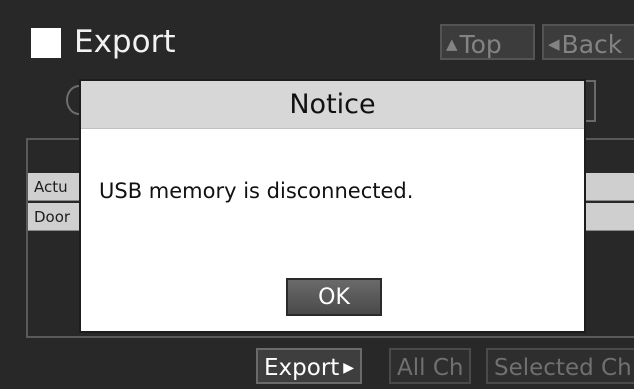 The image size is (634, 389). I want to click on export-button-label: Export, so click(302, 368).